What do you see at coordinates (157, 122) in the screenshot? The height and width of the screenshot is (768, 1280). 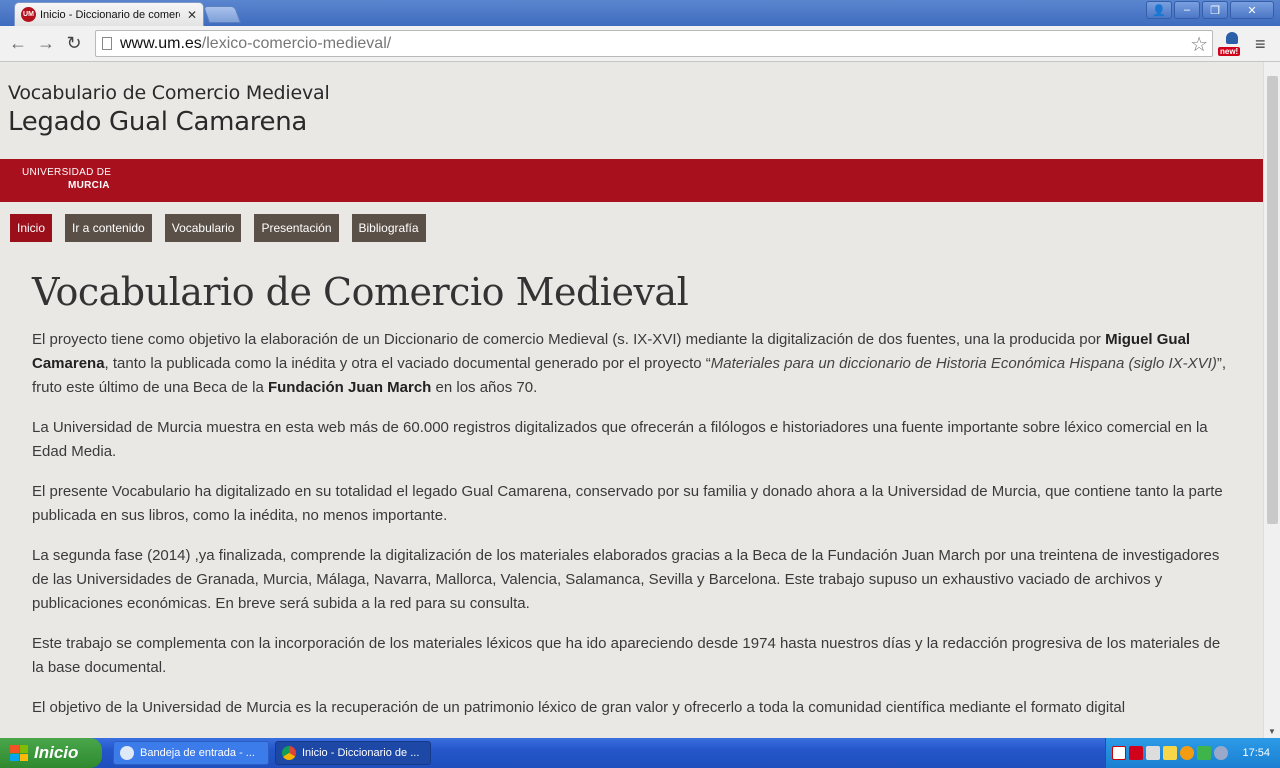 I see `site-title: Legado Gual Camarena` at bounding box center [157, 122].